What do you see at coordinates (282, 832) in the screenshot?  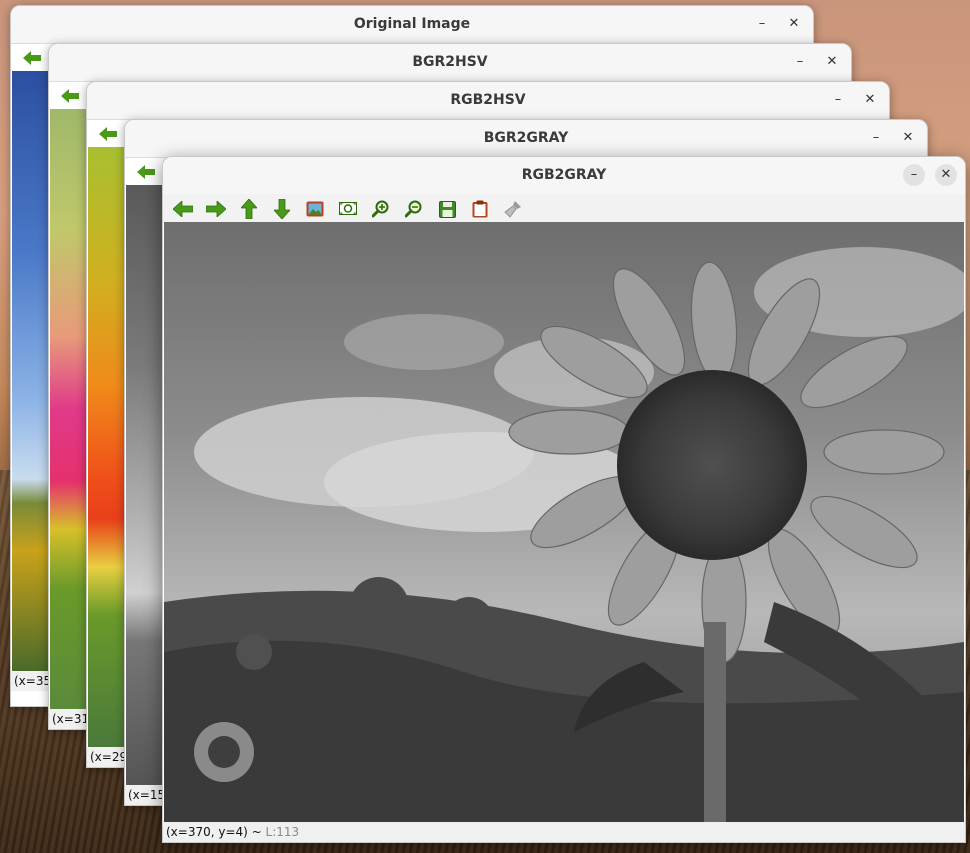 I see `status-luminance: L:113` at bounding box center [282, 832].